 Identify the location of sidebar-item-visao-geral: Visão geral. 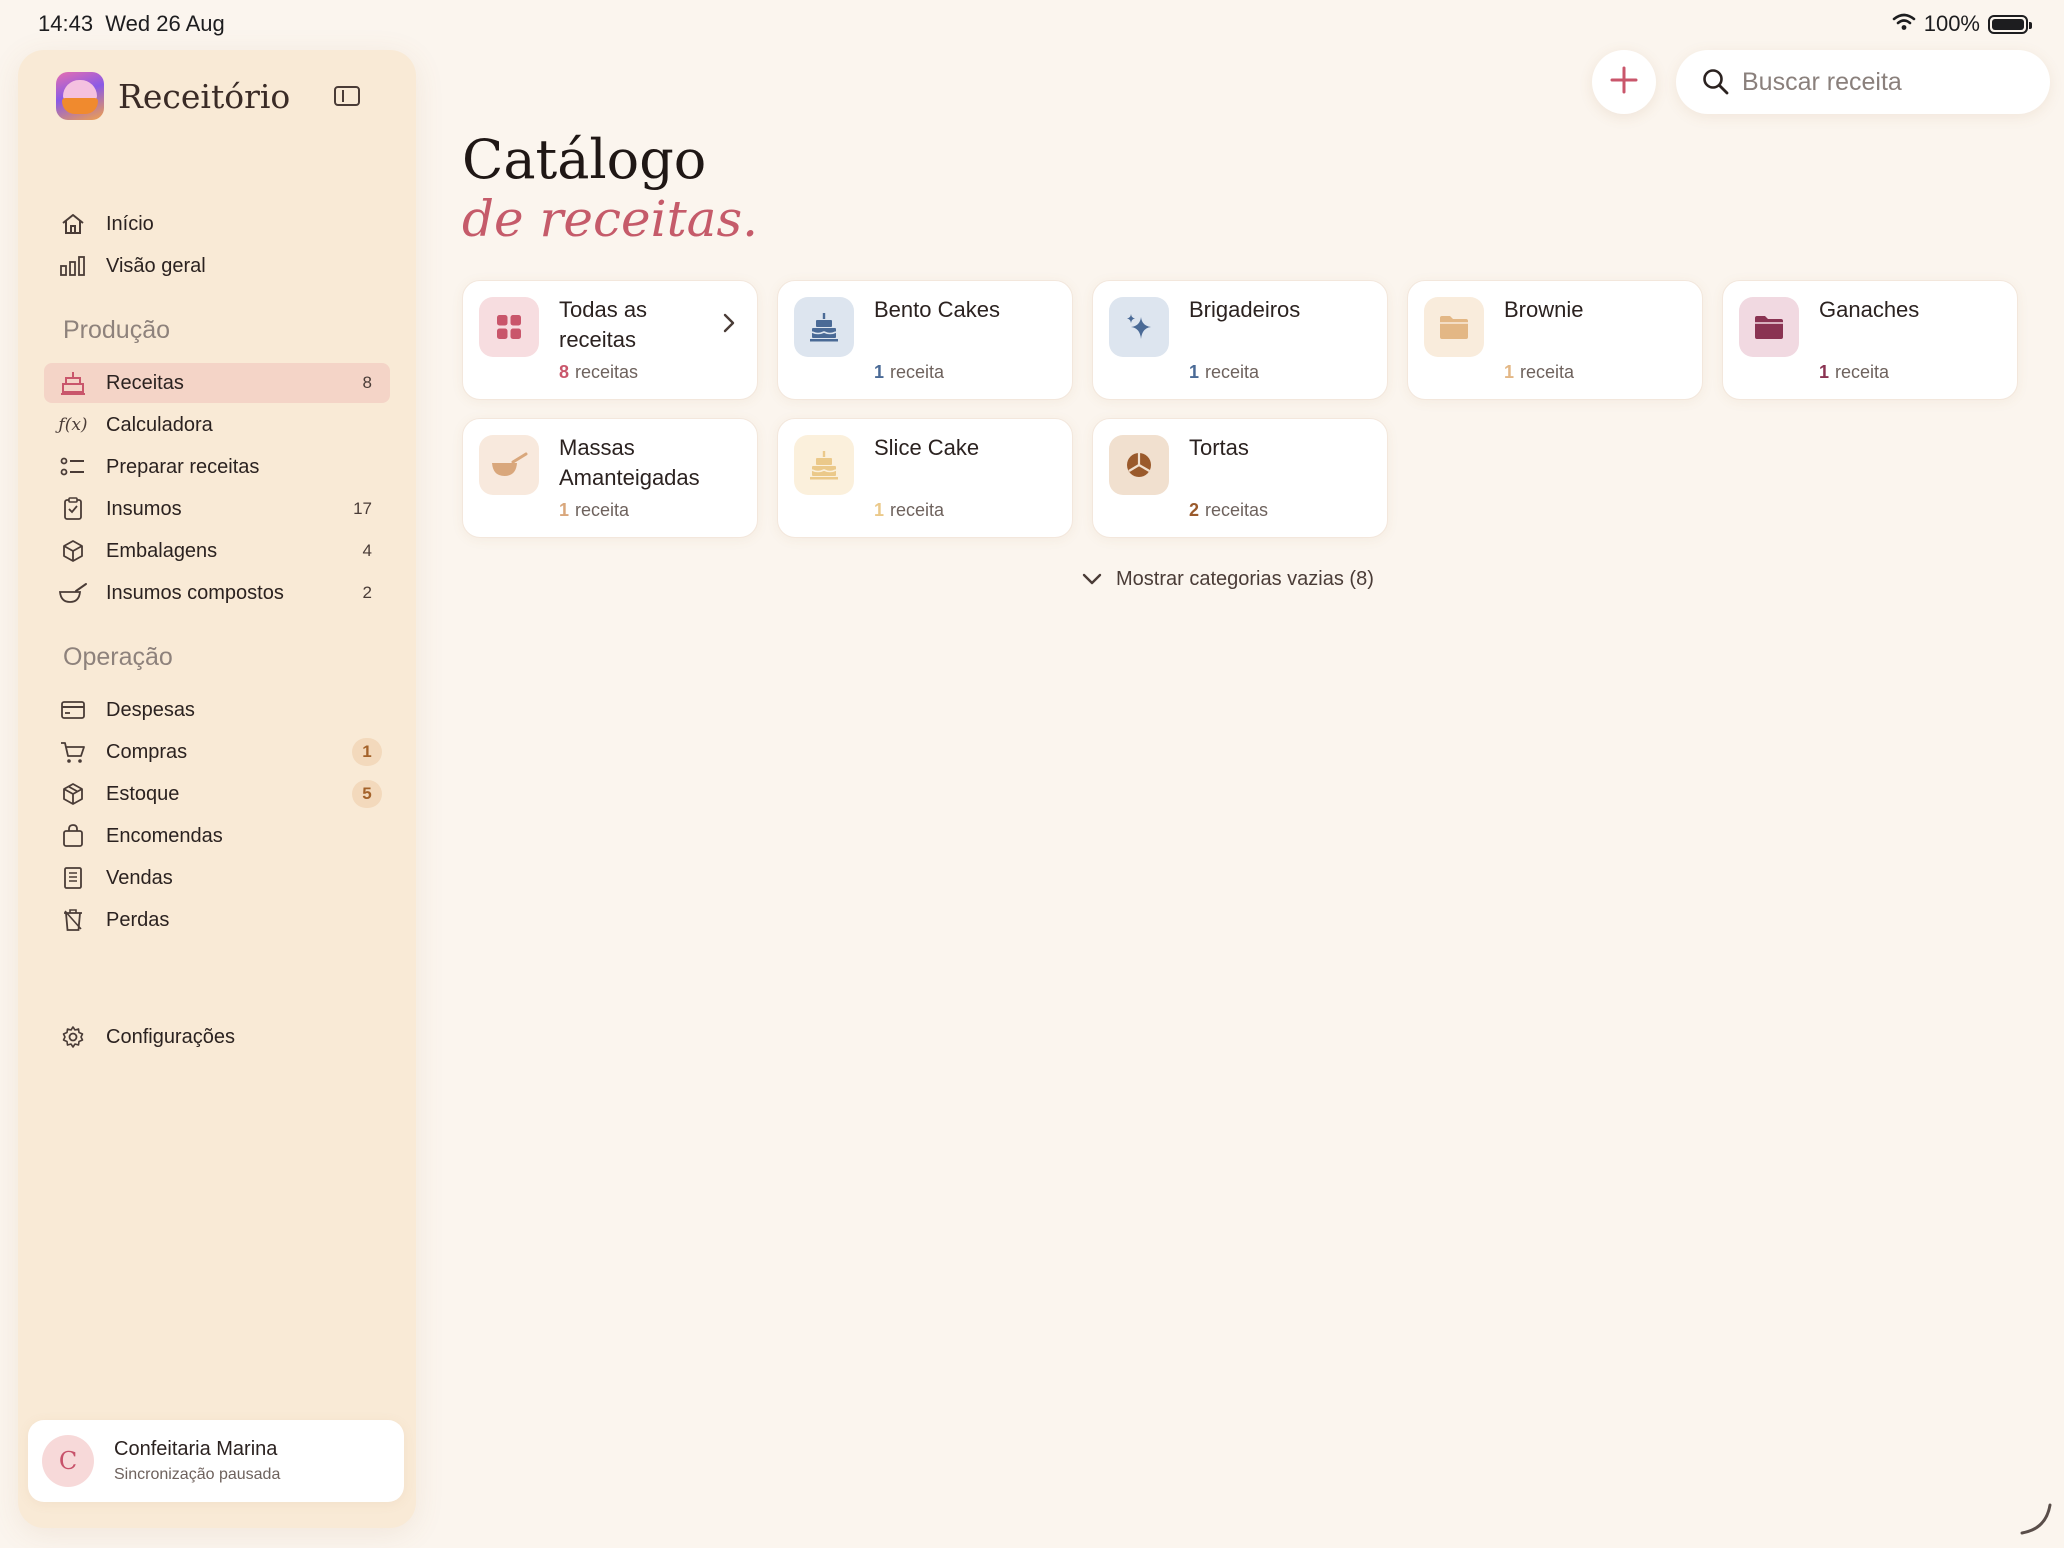
(217, 266).